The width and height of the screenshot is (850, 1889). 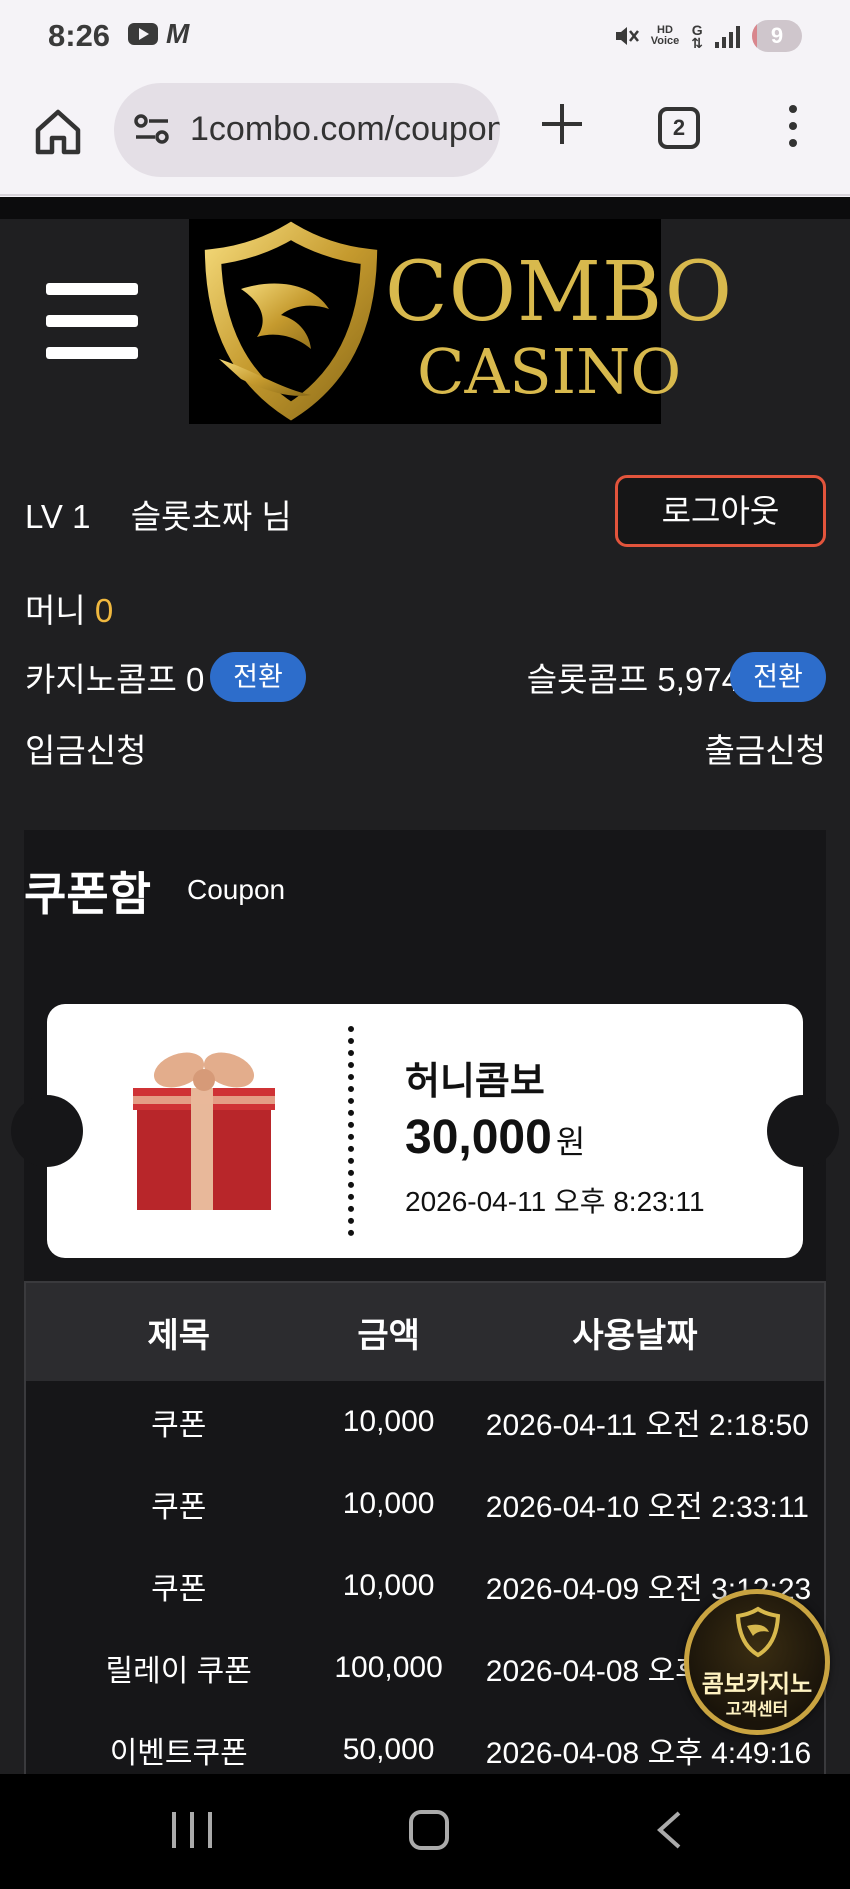 What do you see at coordinates (757, 1709) in the screenshot?
I see `customer-center-line2: 고객센터` at bounding box center [757, 1709].